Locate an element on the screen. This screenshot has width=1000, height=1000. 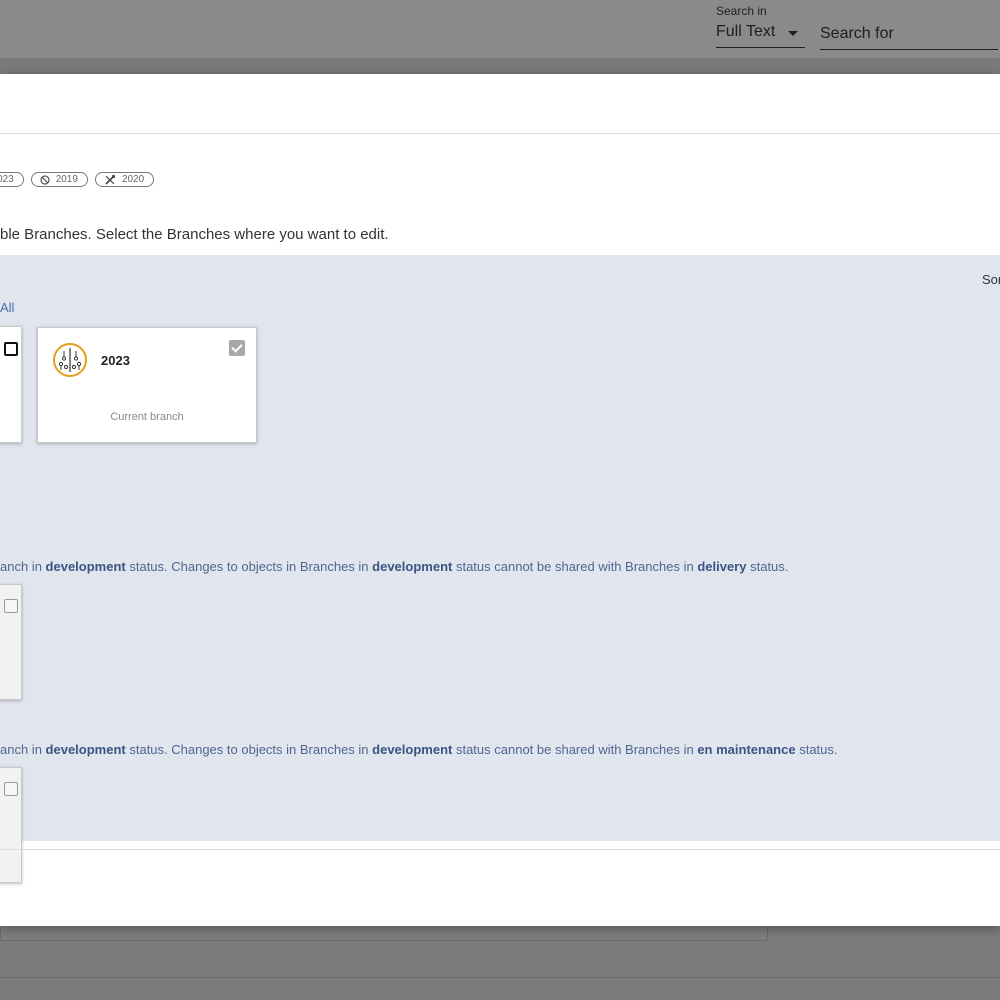
search-in-select: Full Text is located at coordinates (760, 33).